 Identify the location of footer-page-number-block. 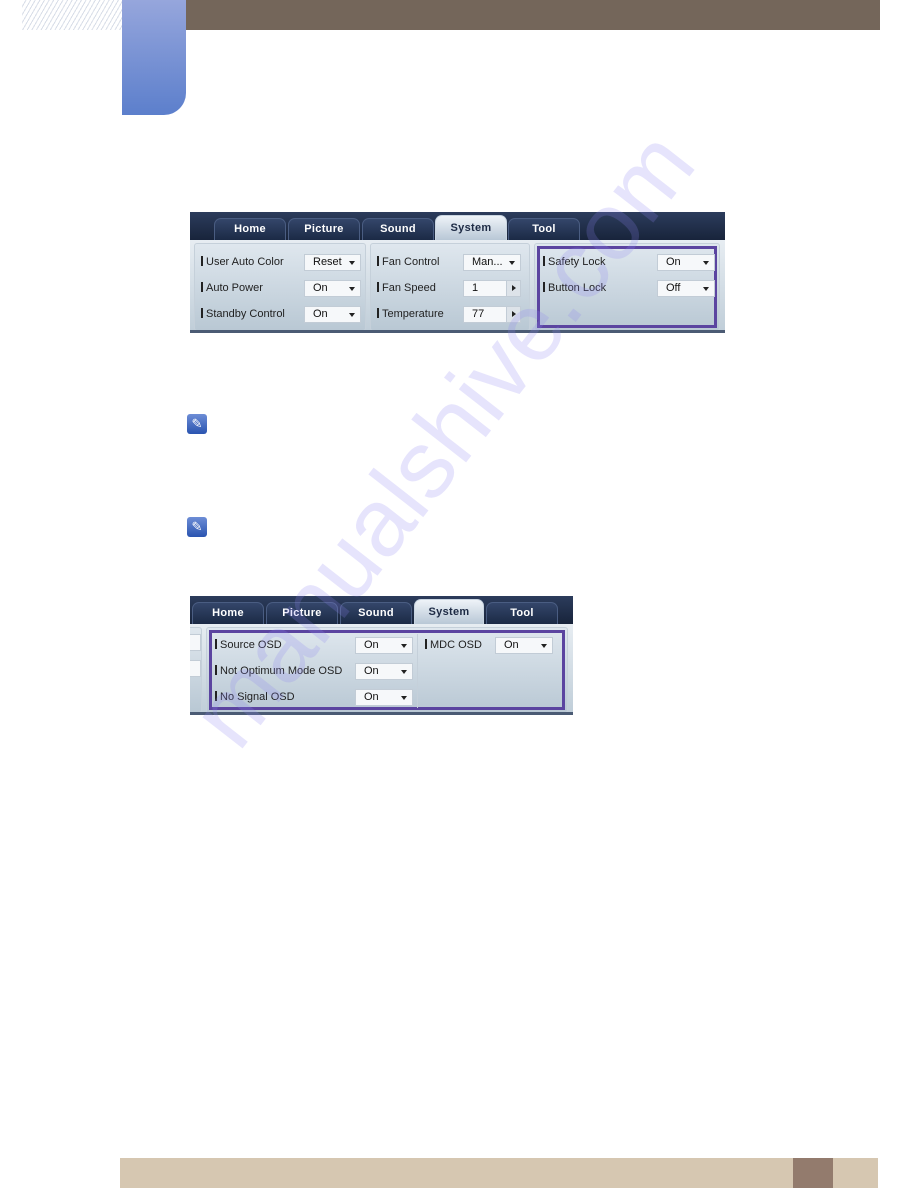
(813, 1173).